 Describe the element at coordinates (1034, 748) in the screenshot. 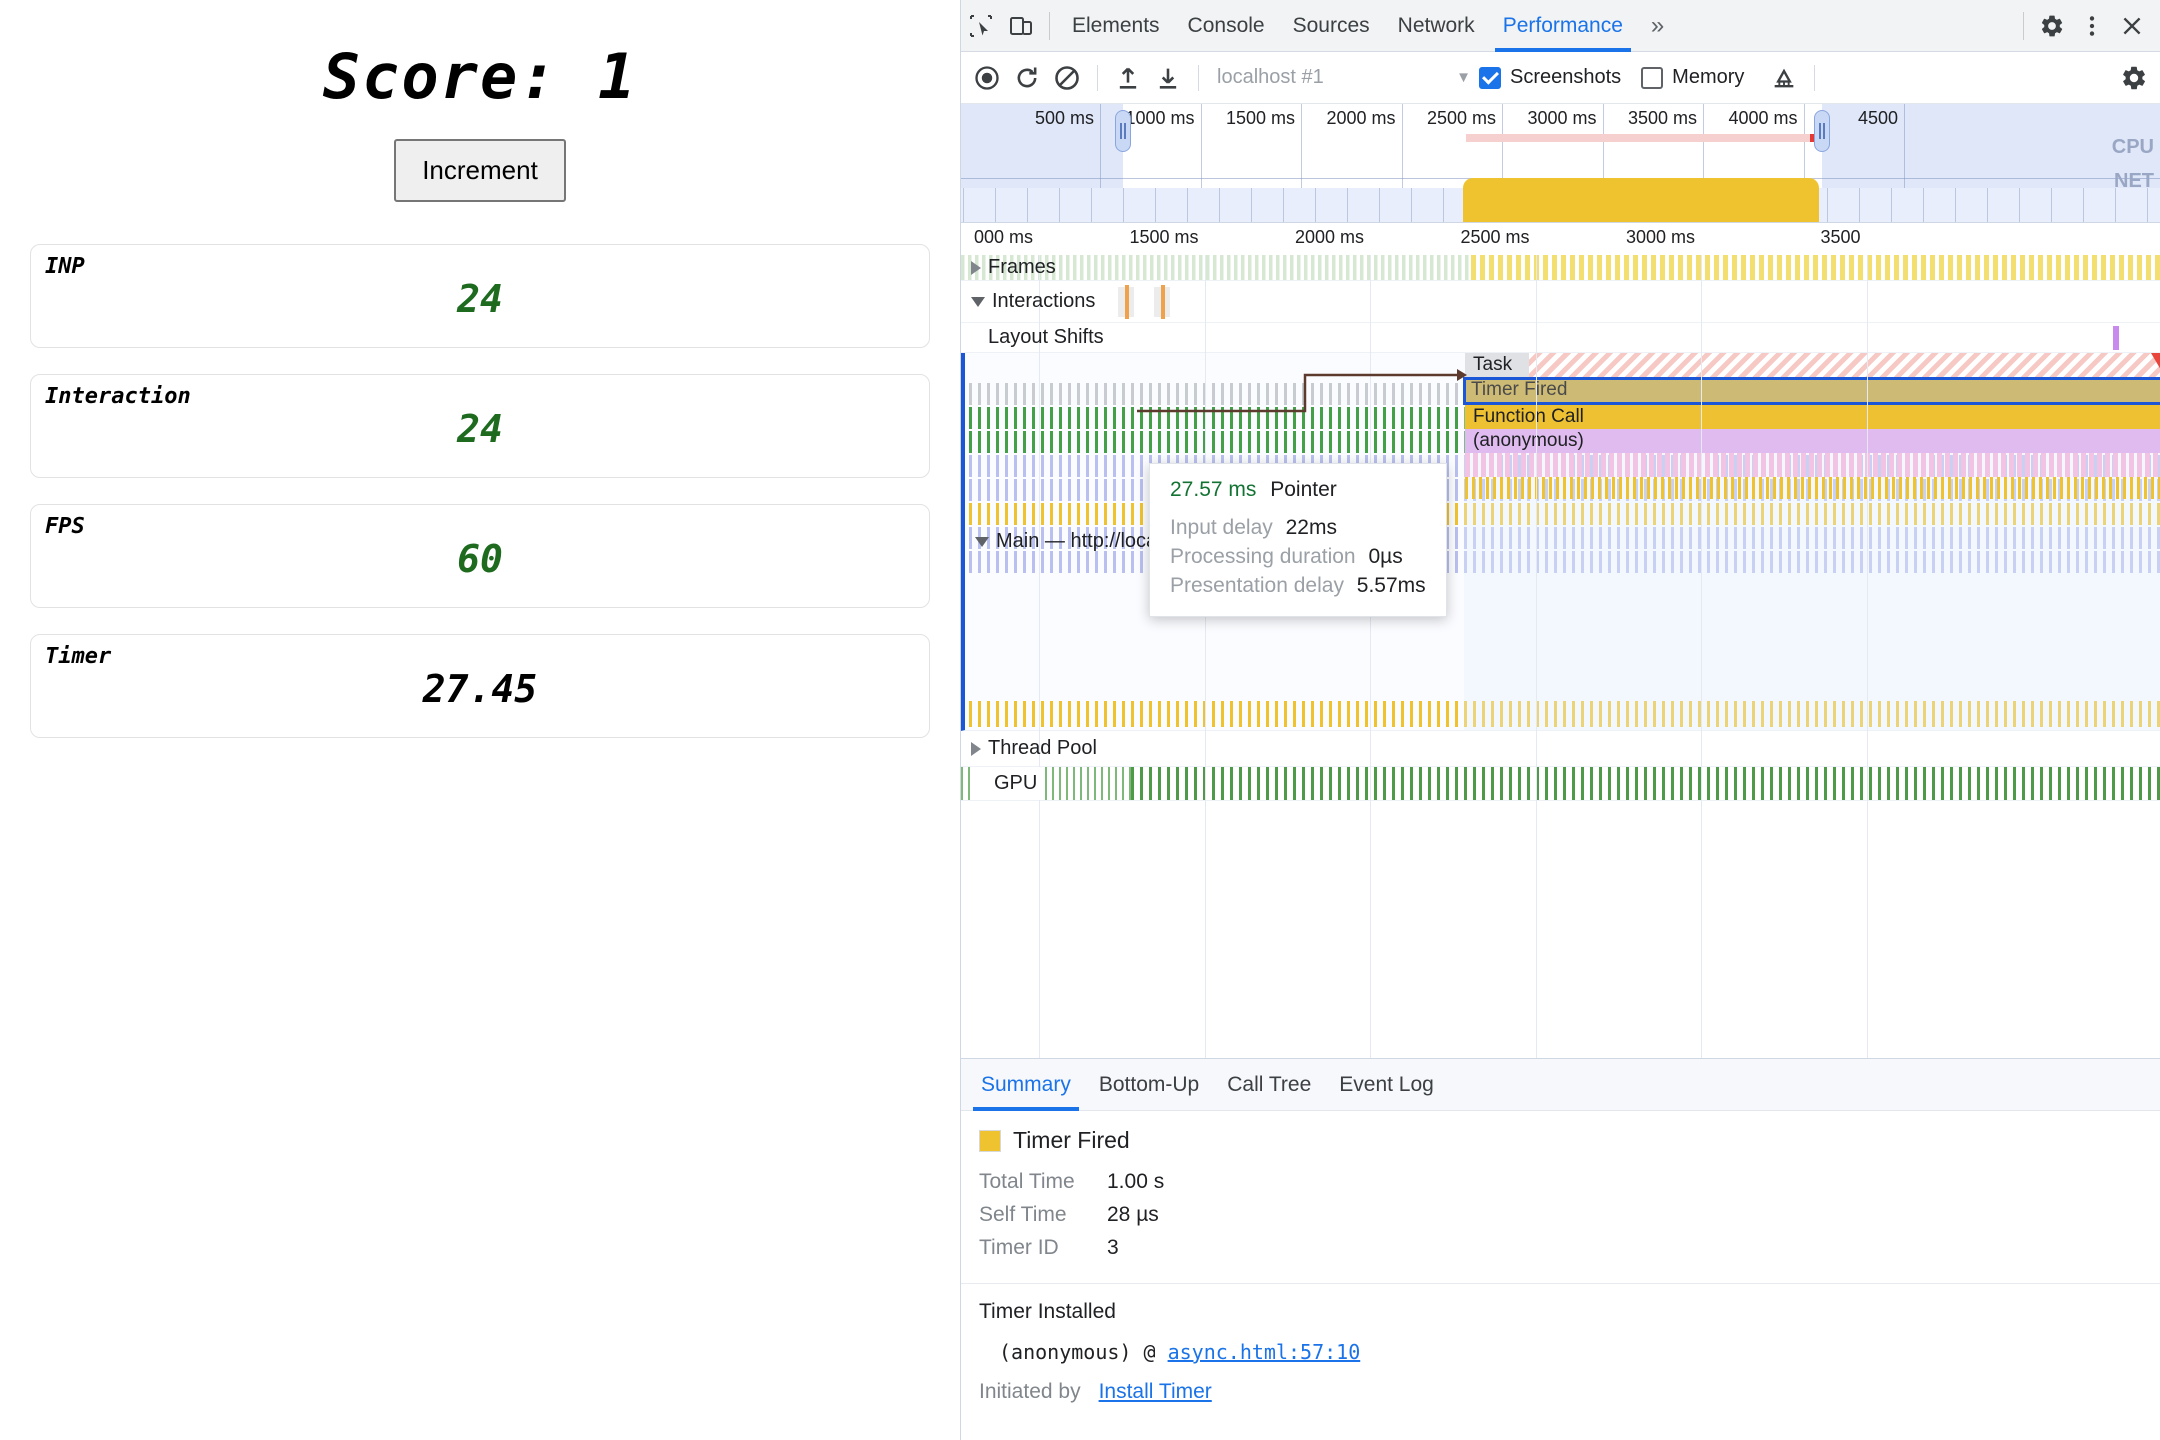

I see `track-header: Thread Pool` at that location.